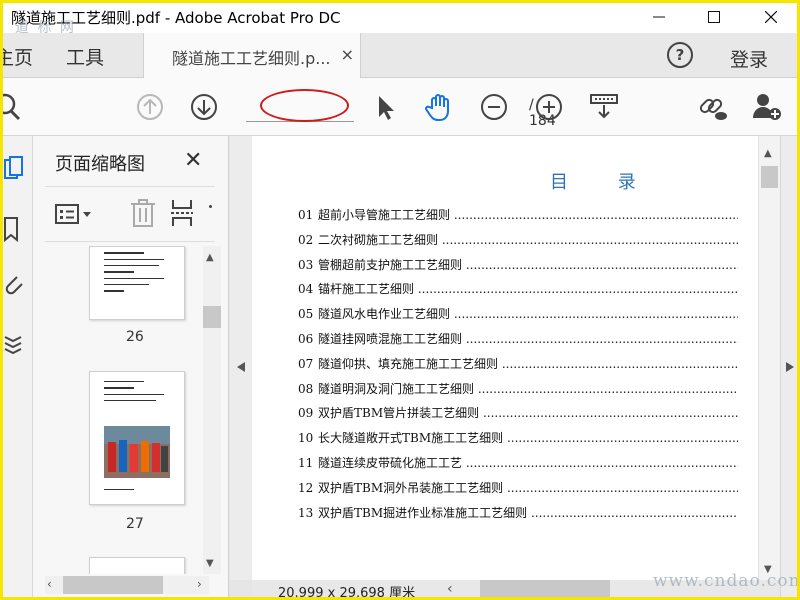 This screenshot has height=600, width=800. I want to click on toc-item-title: 双护盾TBM掘进作业标准施工工艺细则, so click(423, 512).